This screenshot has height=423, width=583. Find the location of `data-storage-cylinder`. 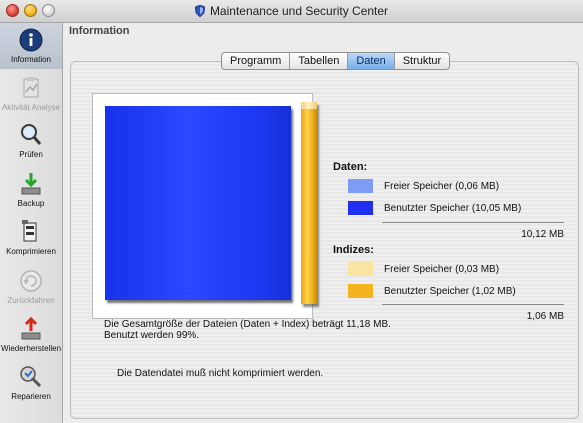

data-storage-cylinder is located at coordinates (198, 203).